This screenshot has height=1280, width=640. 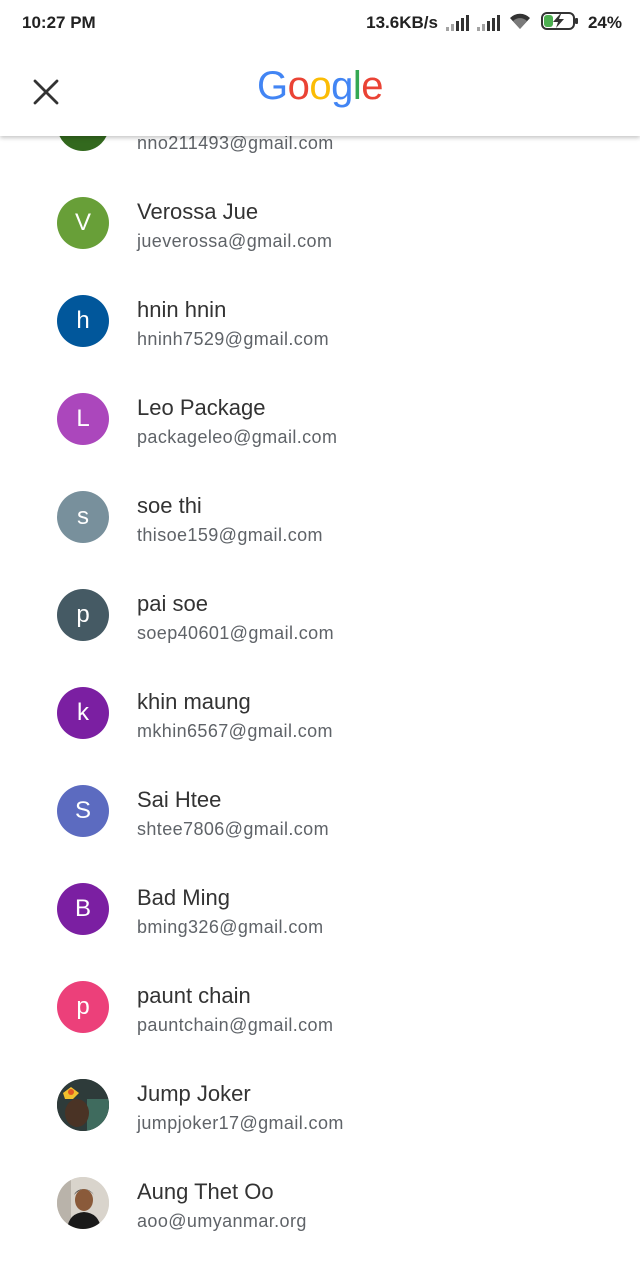 What do you see at coordinates (320, 811) in the screenshot?
I see `account-item: S Sai Htee shtee7806@gmail.com` at bounding box center [320, 811].